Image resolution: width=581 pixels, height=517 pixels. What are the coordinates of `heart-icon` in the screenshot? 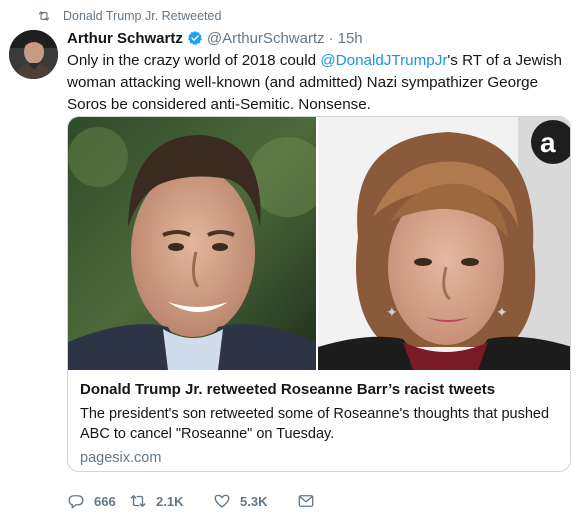 It's located at (222, 501).